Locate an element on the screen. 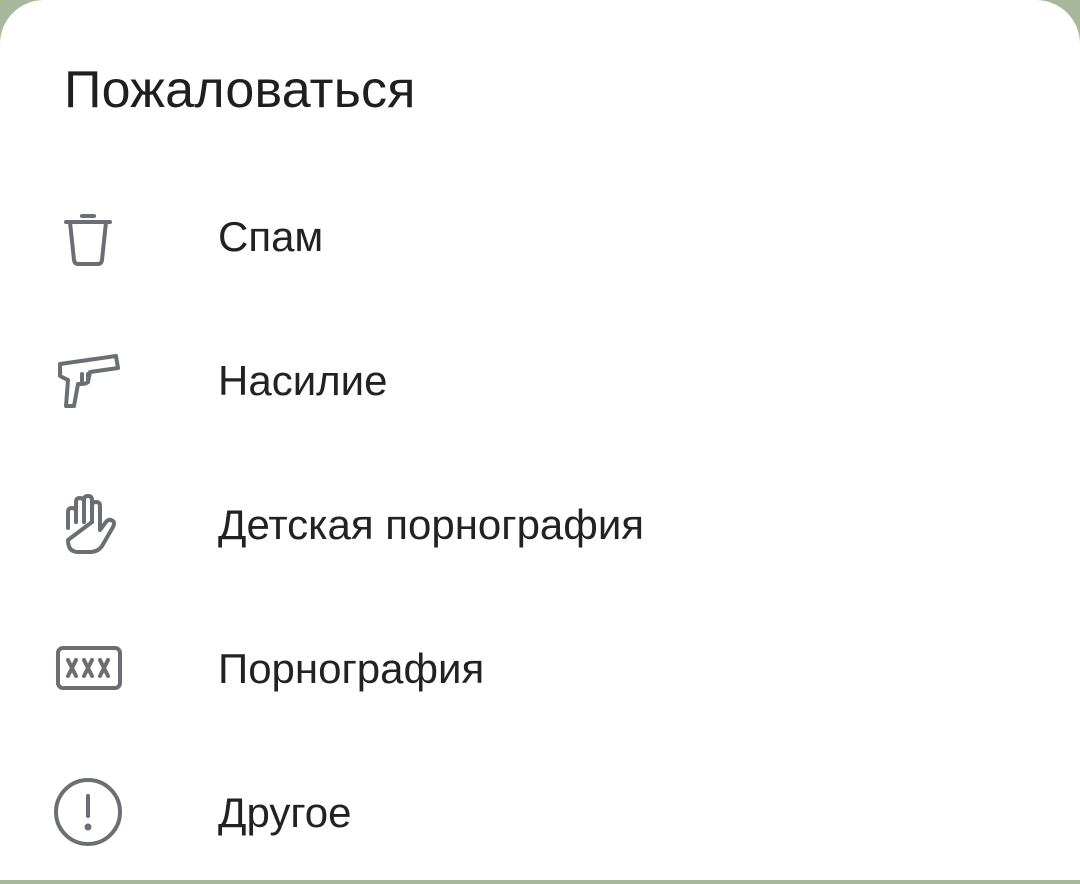 This screenshot has height=884, width=1080. pistol-icon is located at coordinates (88, 380).